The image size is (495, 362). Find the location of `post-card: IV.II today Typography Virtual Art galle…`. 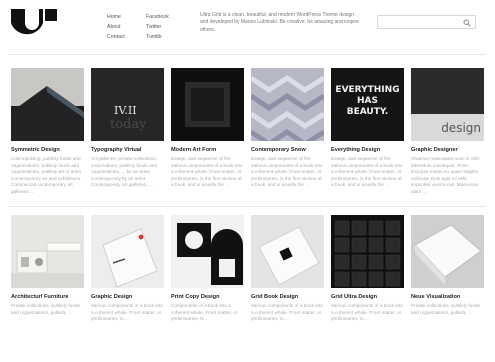

post-card: IV.II today Typography Virtual Art galle… is located at coordinates (127, 128).